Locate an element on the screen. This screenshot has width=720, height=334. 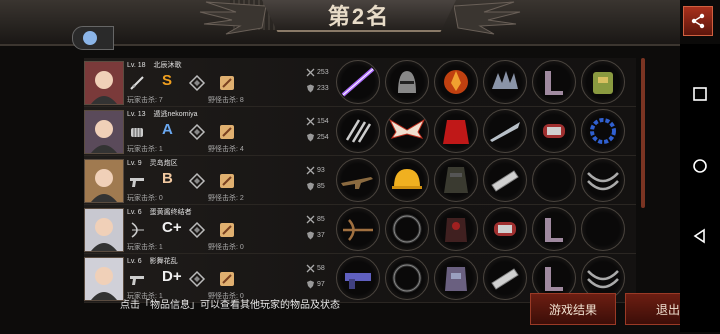
bow-icon is located at coordinates (137, 230).